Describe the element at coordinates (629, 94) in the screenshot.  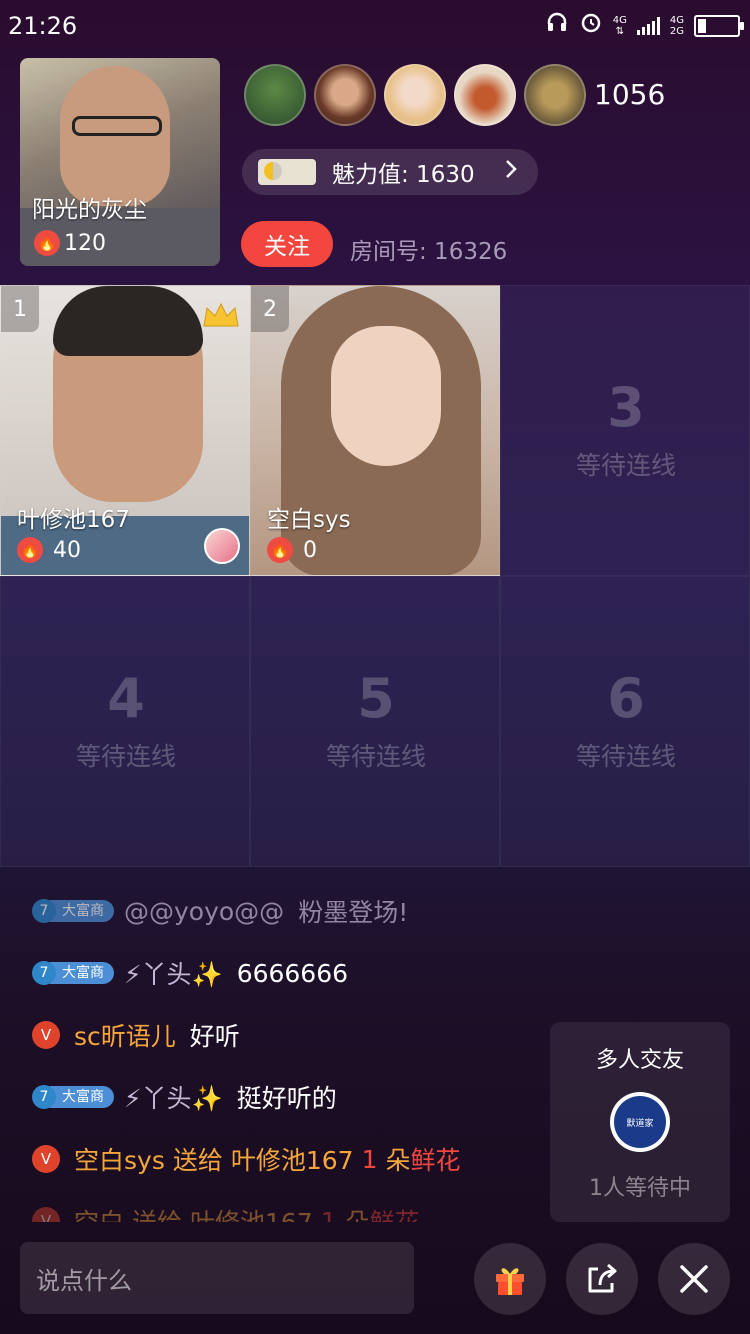
I see `audience-count: 1056` at that location.